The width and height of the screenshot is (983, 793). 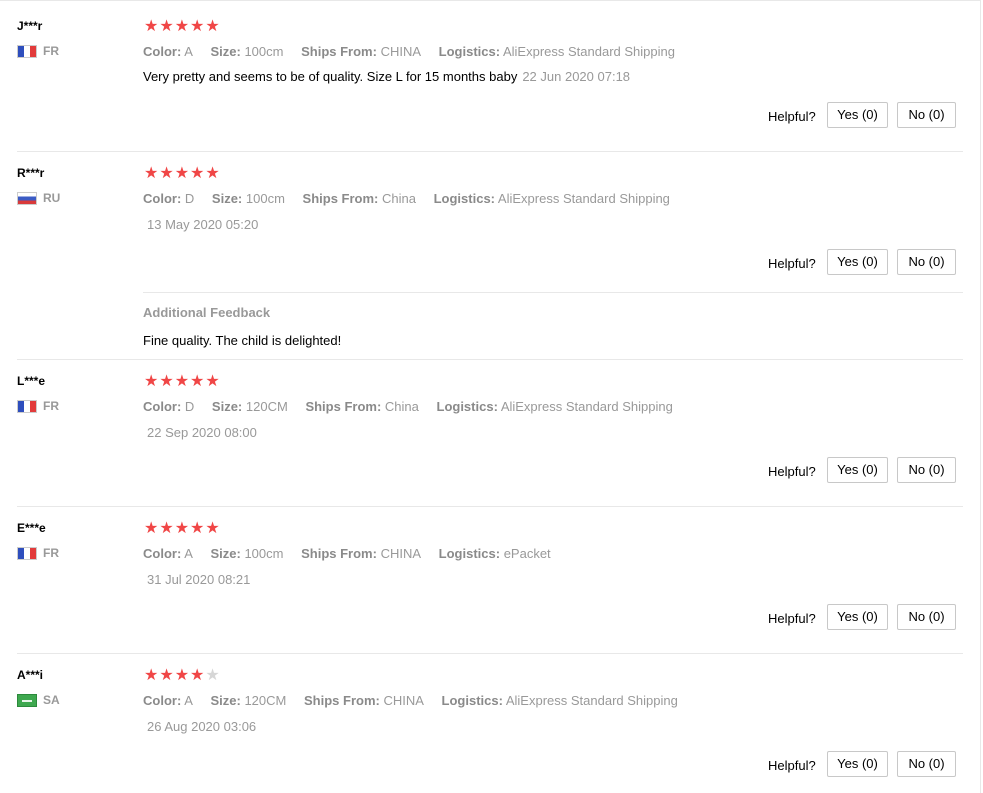 What do you see at coordinates (527, 553) in the screenshot?
I see `logistics-value: ePacket` at bounding box center [527, 553].